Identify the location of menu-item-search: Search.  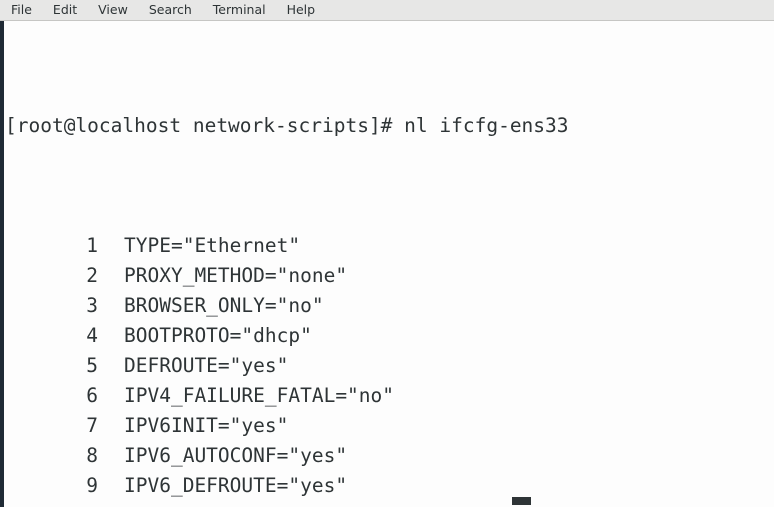
(170, 10).